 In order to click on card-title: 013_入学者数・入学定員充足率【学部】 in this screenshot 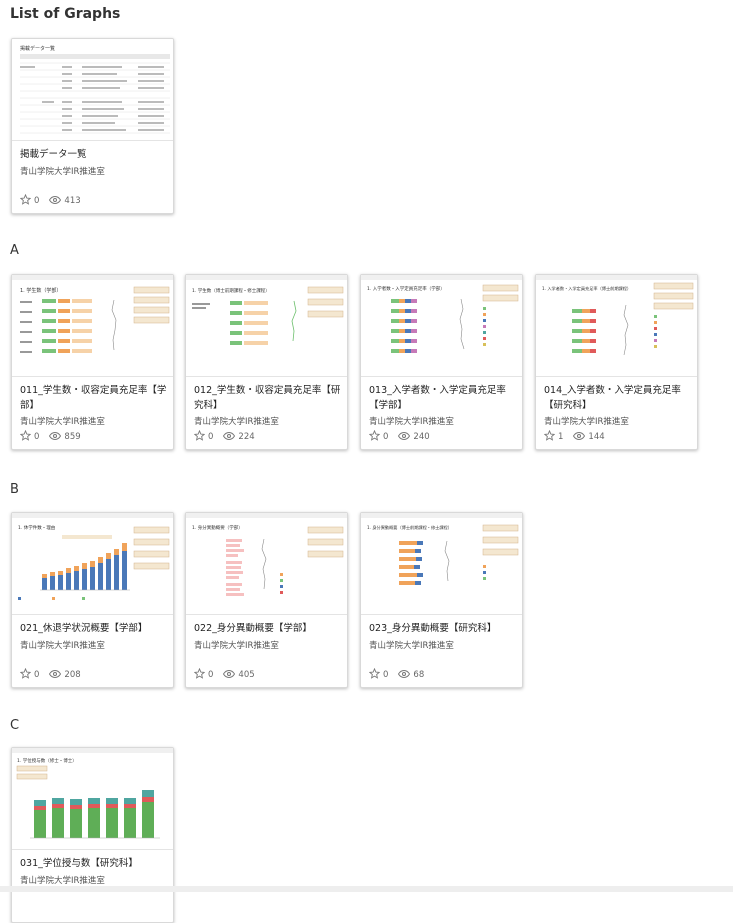, I will do `click(444, 398)`.